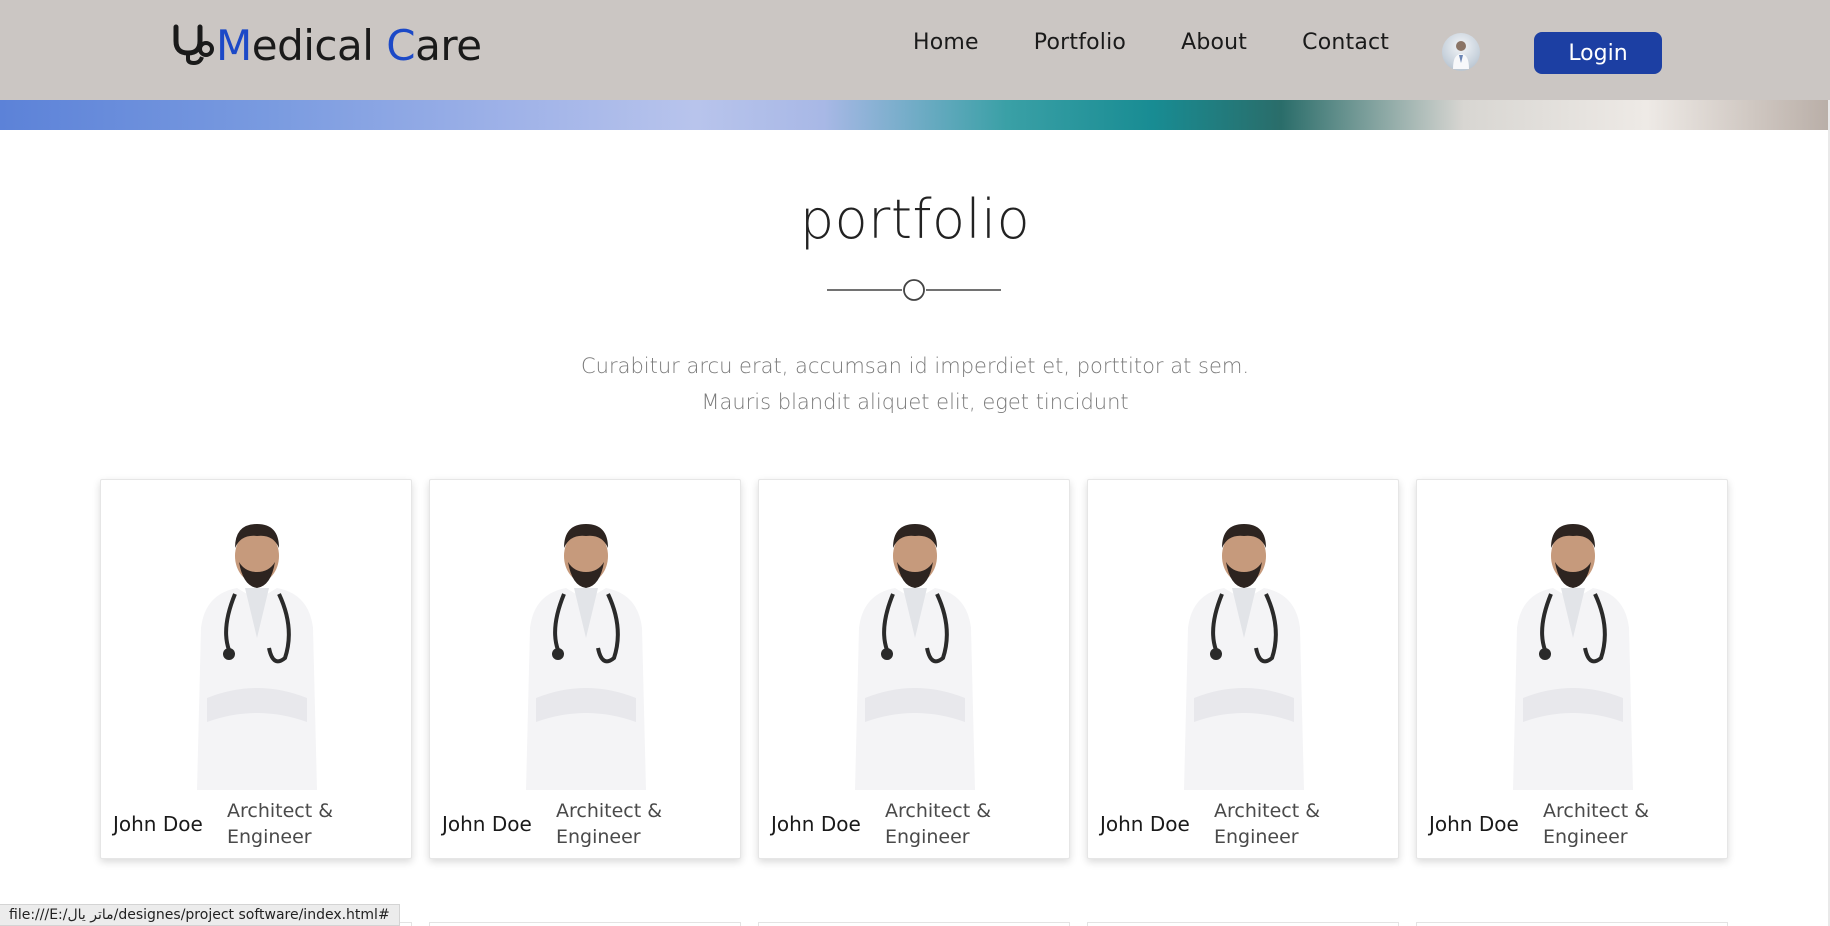  Describe the element at coordinates (1080, 42) in the screenshot. I see `nav-portfolio: Portfolio` at that location.